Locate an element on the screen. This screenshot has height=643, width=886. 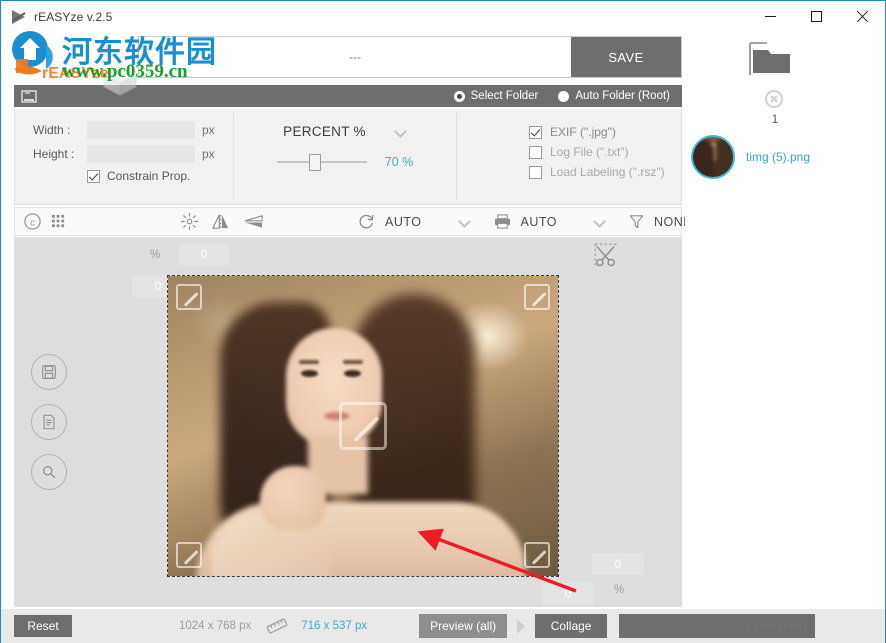
folder-selection-bar: Select Folder Auto Folder (Root) is located at coordinates (348, 96).